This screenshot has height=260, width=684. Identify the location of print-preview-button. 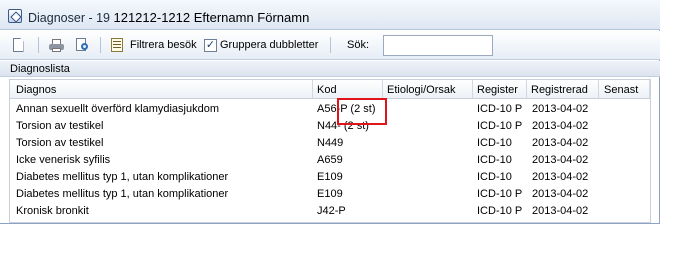
(82, 45).